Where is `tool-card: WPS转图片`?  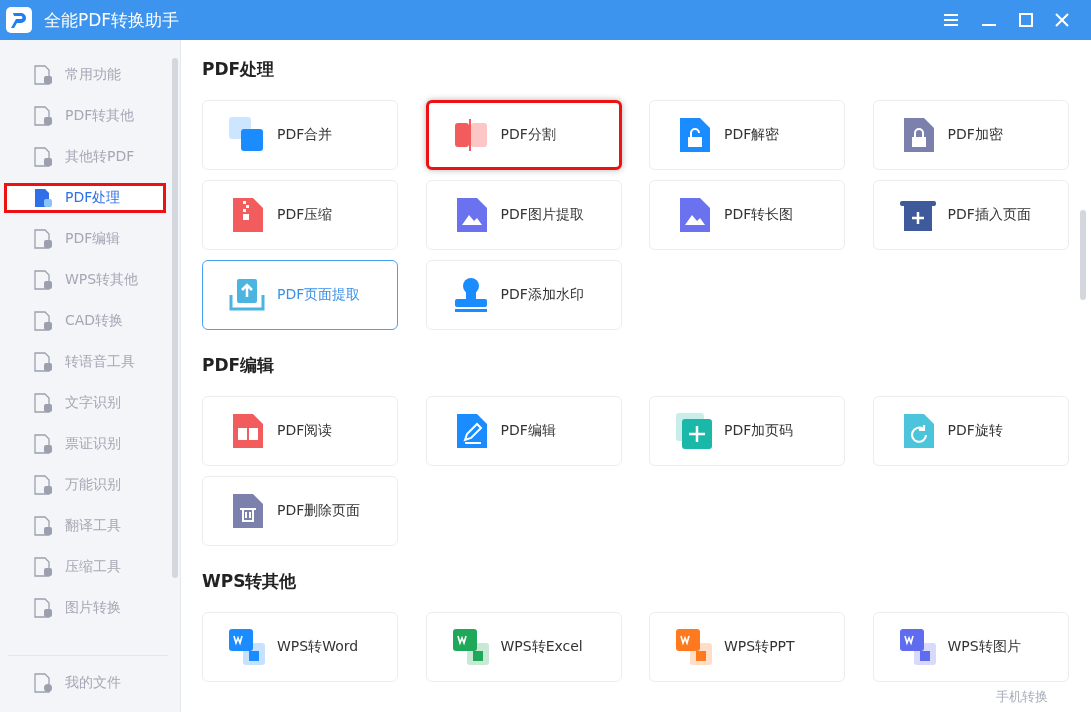
tool-card: WPS转图片 is located at coordinates (970, 647).